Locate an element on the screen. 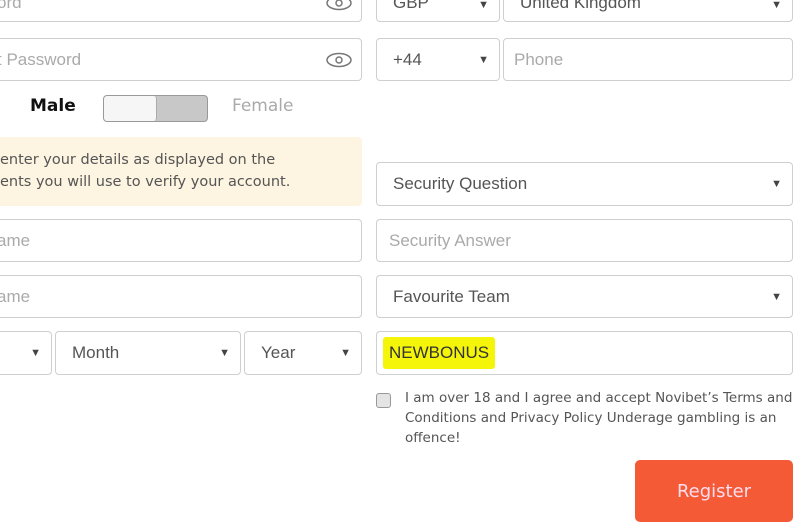 This screenshot has width=800, height=530. country-select: United Kingdom ▼ is located at coordinates (648, 11).